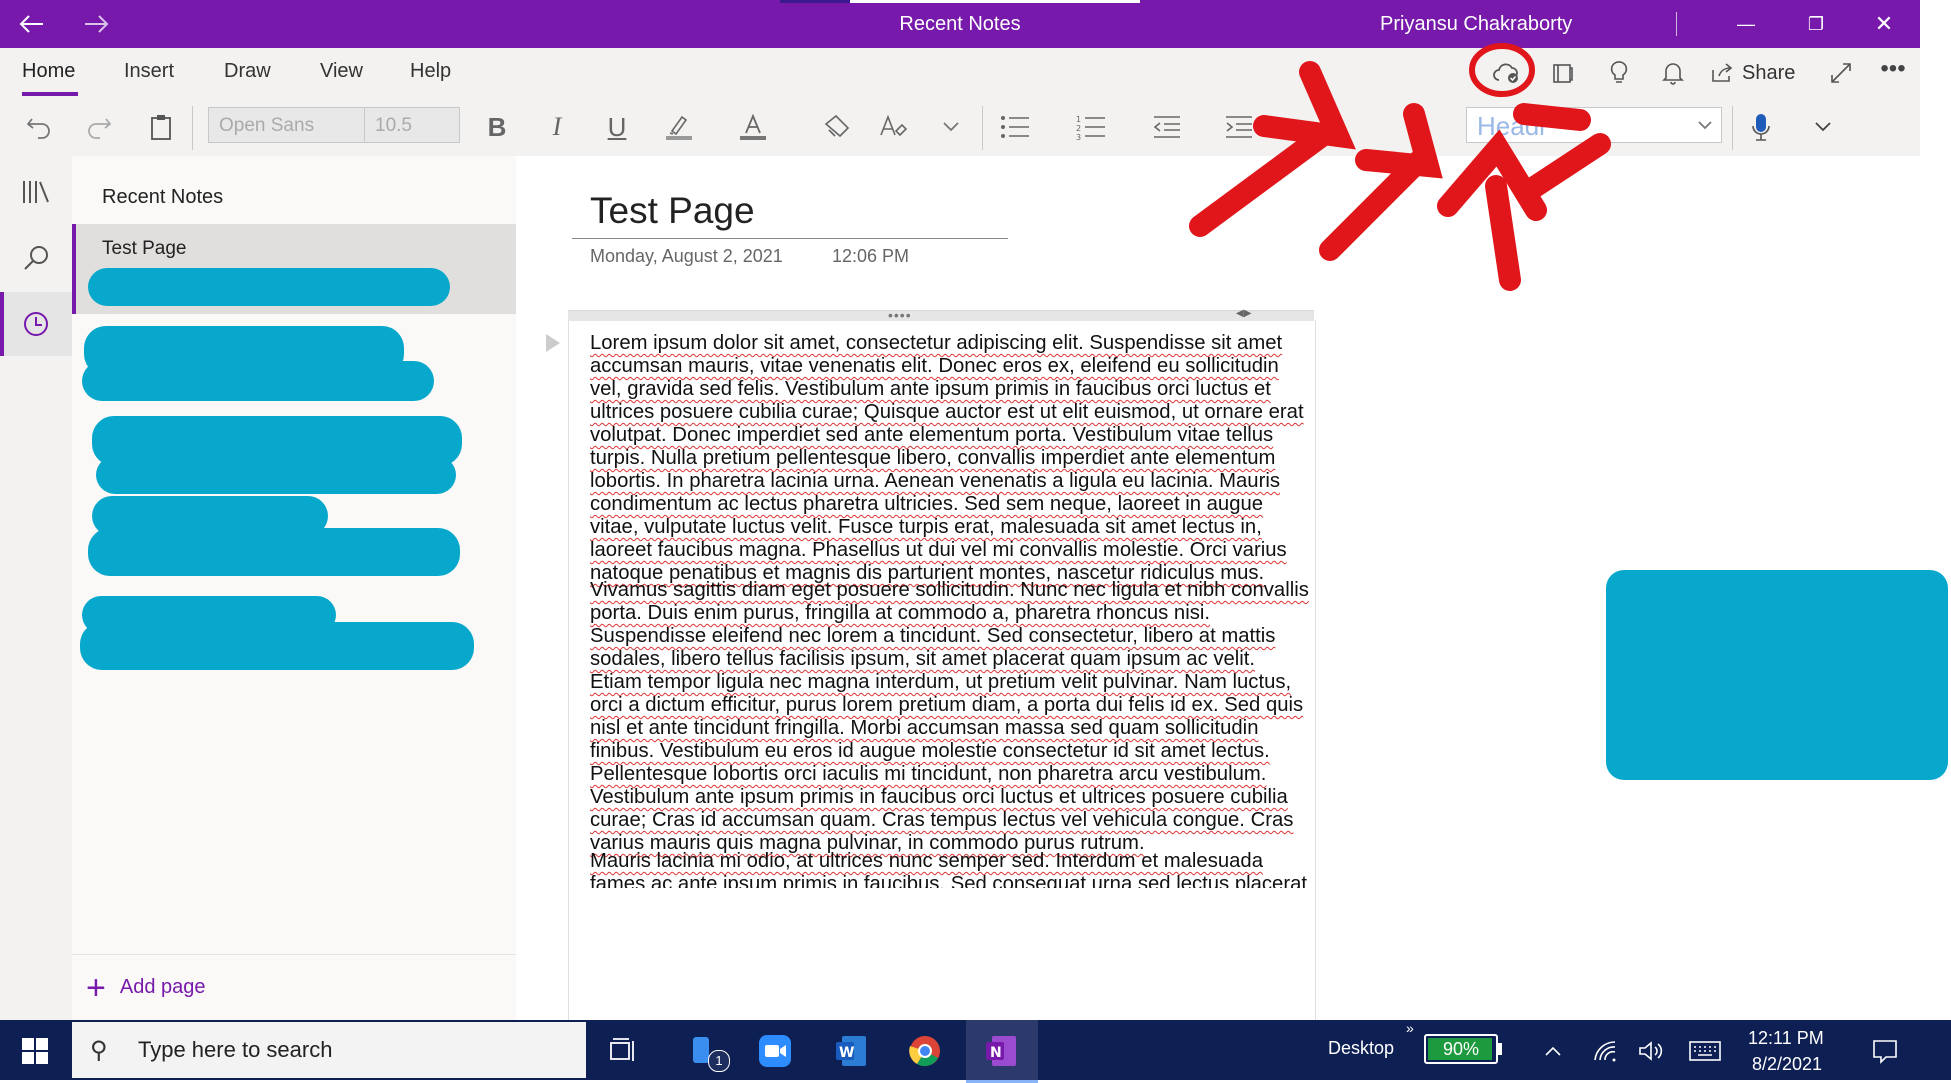  I want to click on word-app-button: W, so click(851, 1051).